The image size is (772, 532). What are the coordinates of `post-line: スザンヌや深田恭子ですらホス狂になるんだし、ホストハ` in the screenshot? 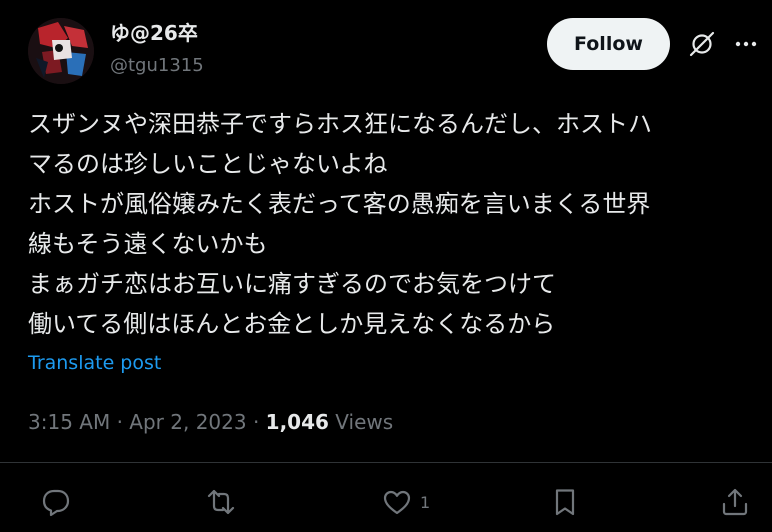 It's located at (340, 124).